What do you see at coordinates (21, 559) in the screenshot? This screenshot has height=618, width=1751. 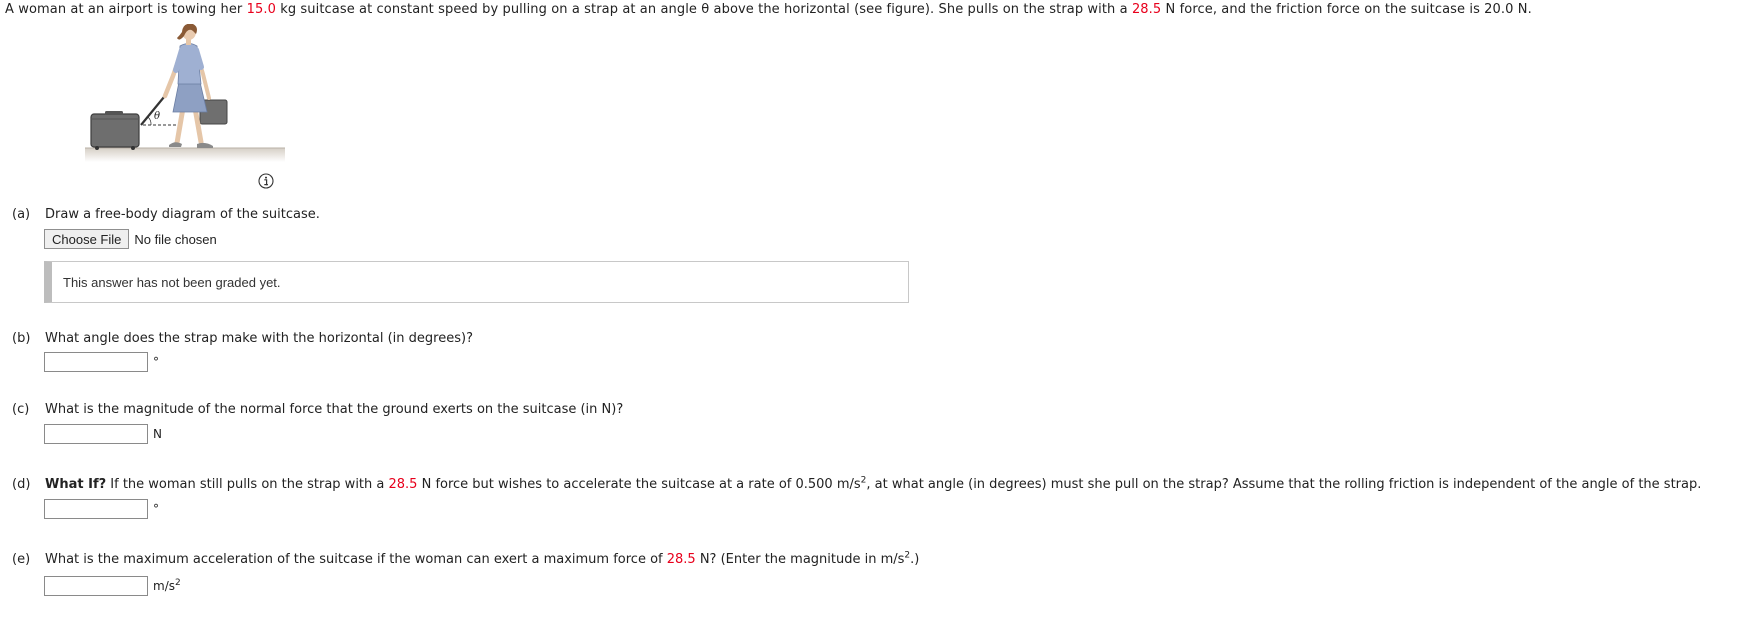 I see `part-e-label: (e)` at bounding box center [21, 559].